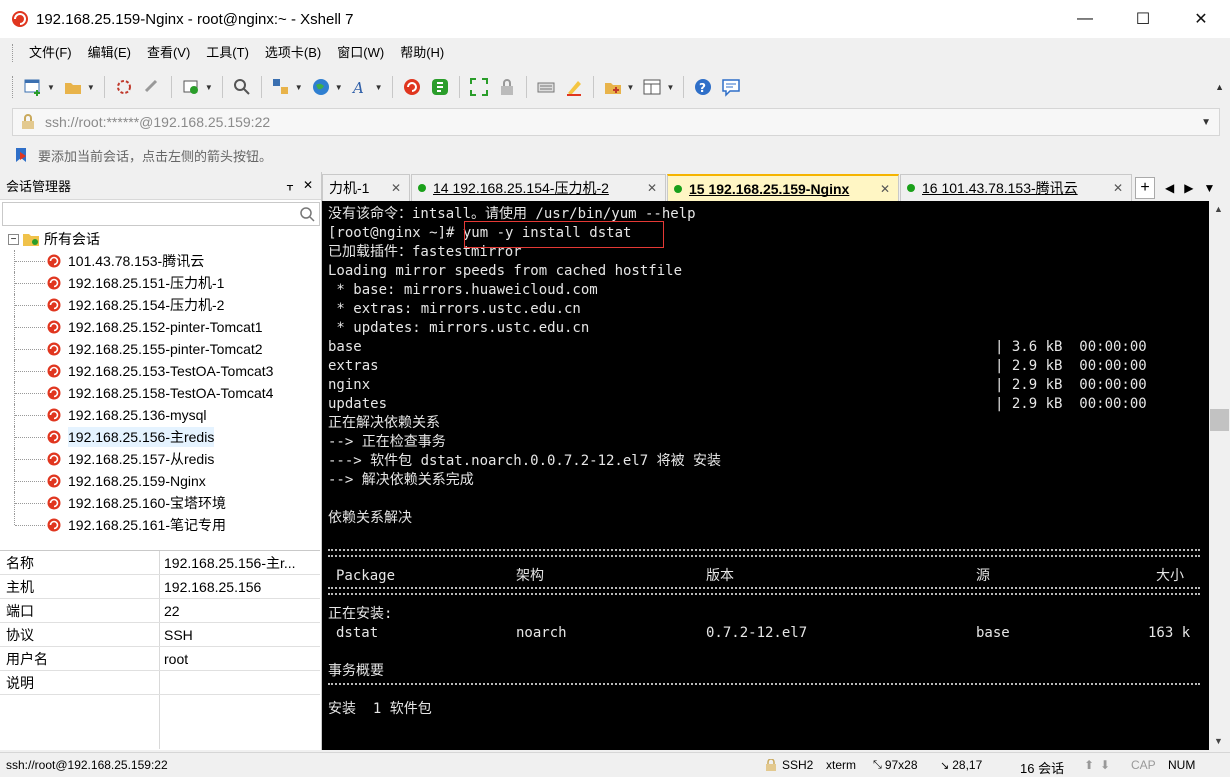  Describe the element at coordinates (345, 347) in the screenshot. I see `terminal-line: base` at that location.